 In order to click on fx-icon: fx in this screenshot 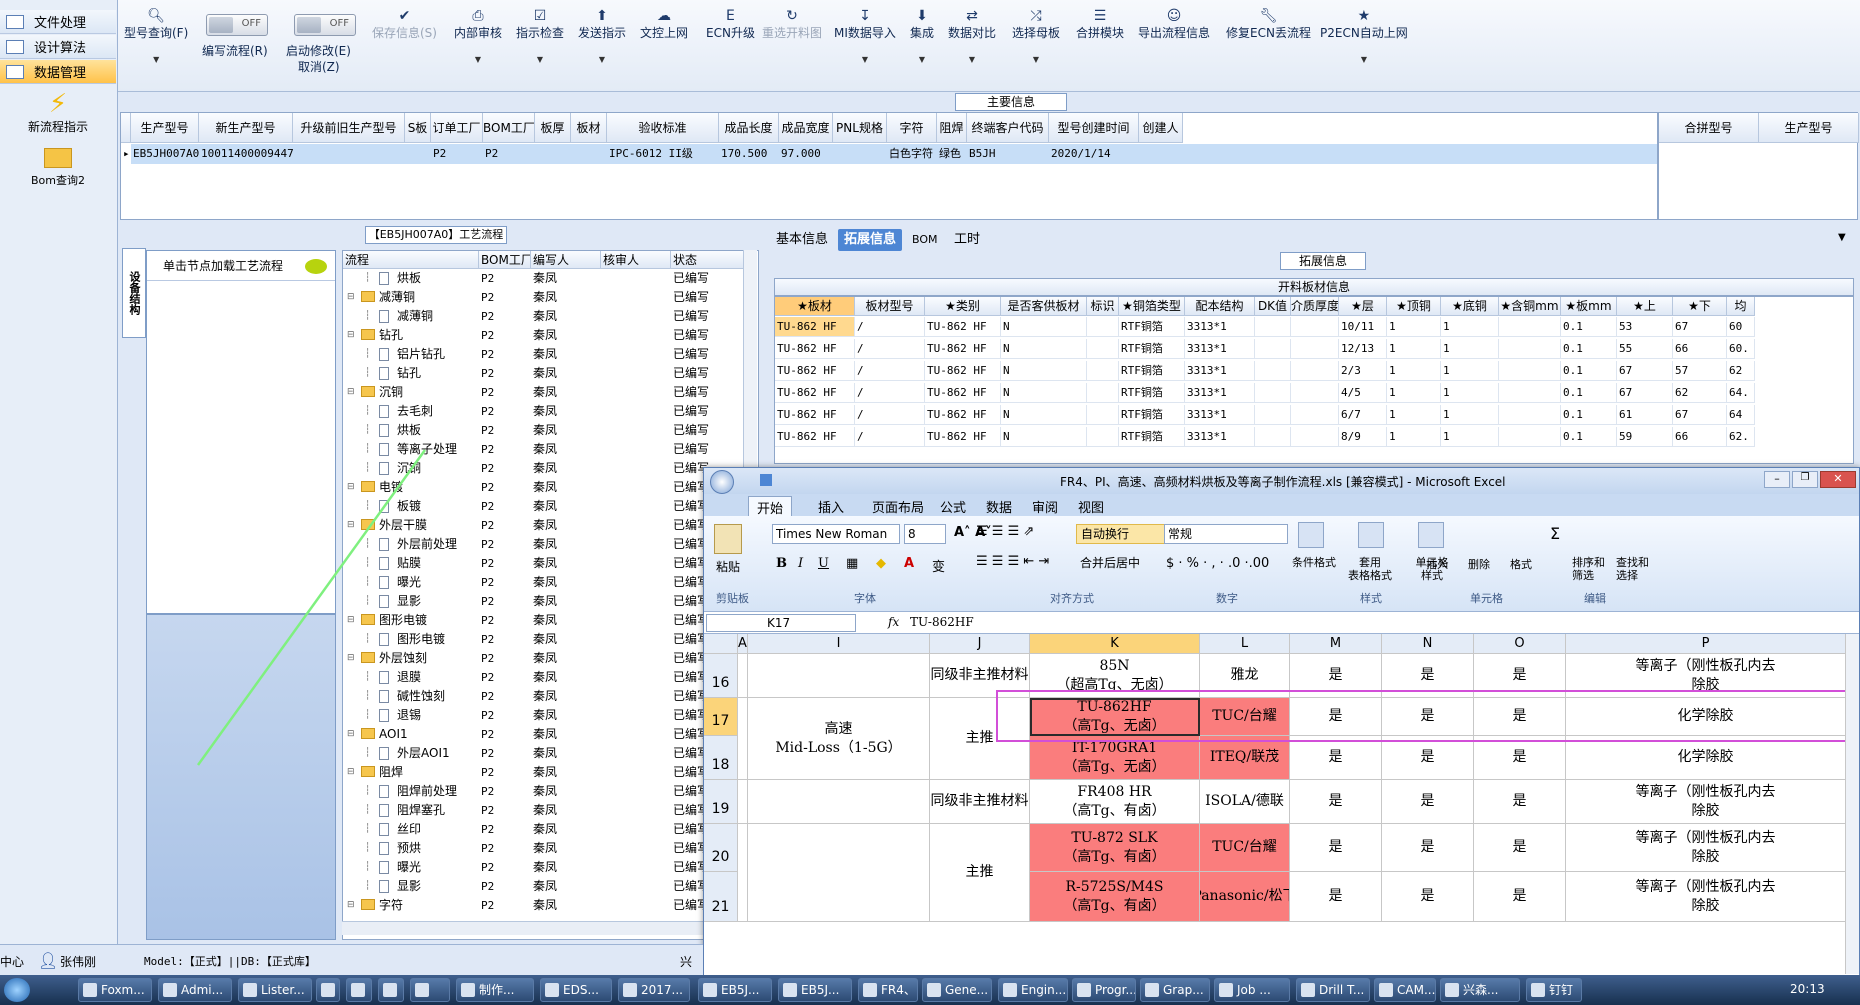, I will do `click(893, 622)`.